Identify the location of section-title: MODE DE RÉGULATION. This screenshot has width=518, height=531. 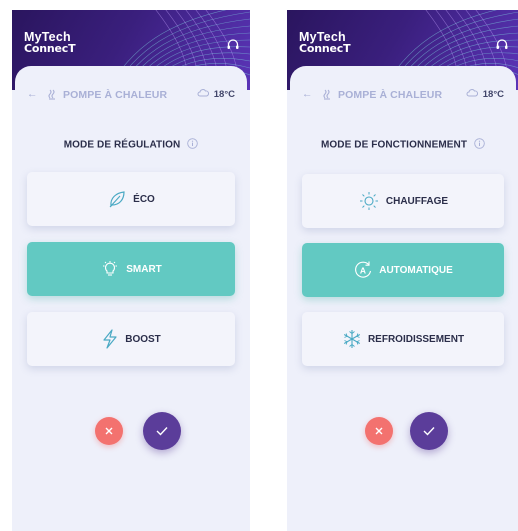
(131, 145).